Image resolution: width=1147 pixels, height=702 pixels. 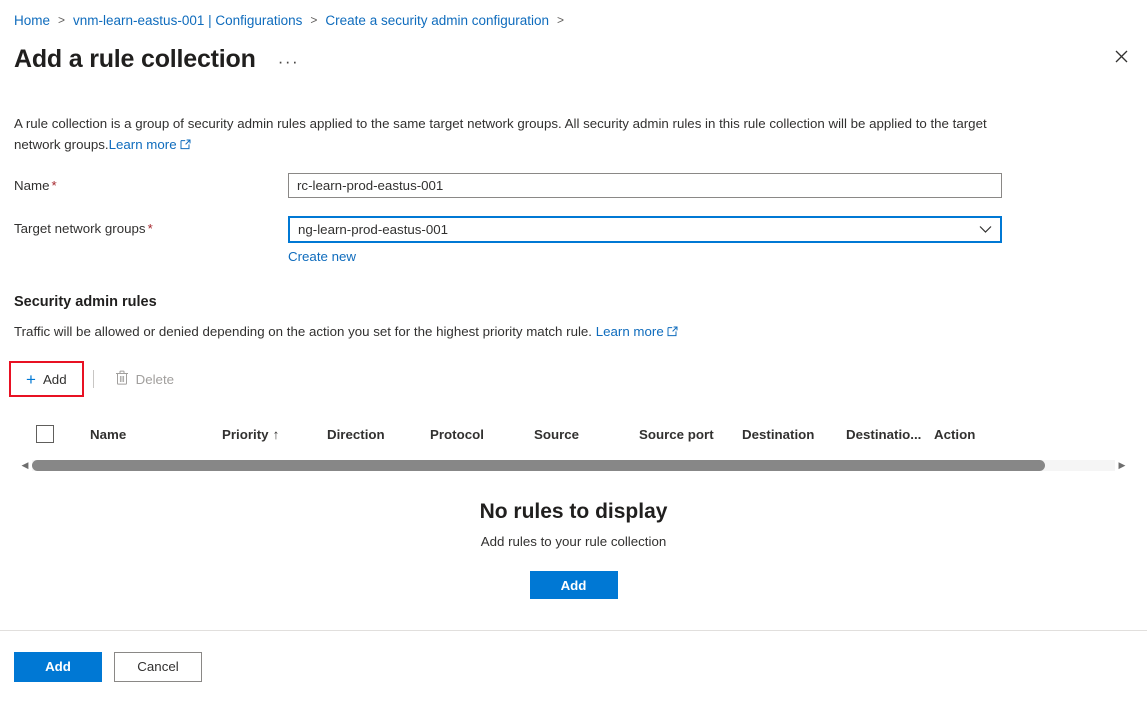 What do you see at coordinates (690, 434) in the screenshot?
I see `column-header-source-port: Source port` at bounding box center [690, 434].